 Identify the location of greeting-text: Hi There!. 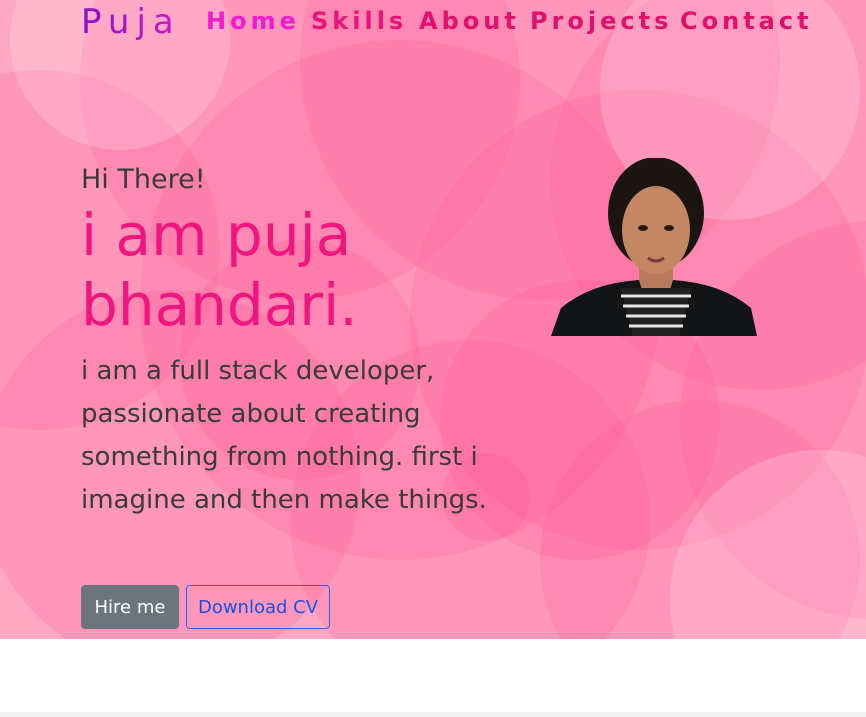
(143, 179).